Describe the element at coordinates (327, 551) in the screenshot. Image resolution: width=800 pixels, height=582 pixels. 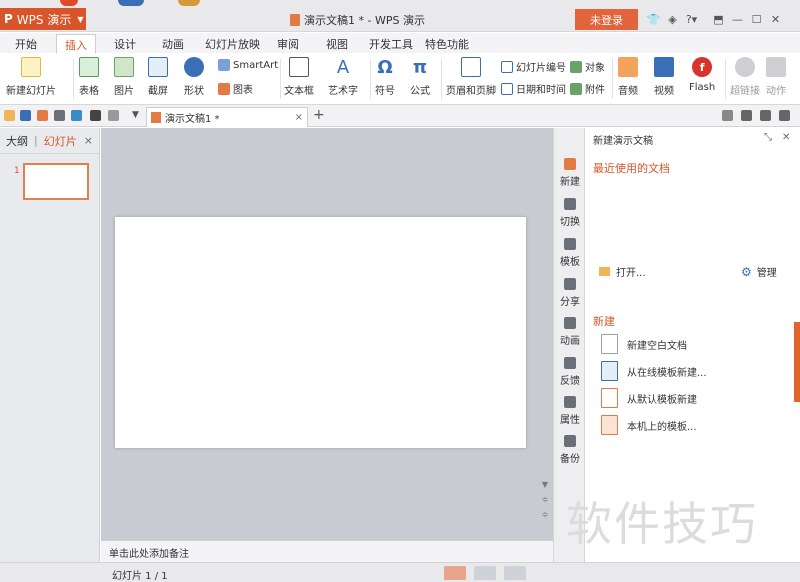
I see `notes-pane: 单击此处添加备注` at that location.